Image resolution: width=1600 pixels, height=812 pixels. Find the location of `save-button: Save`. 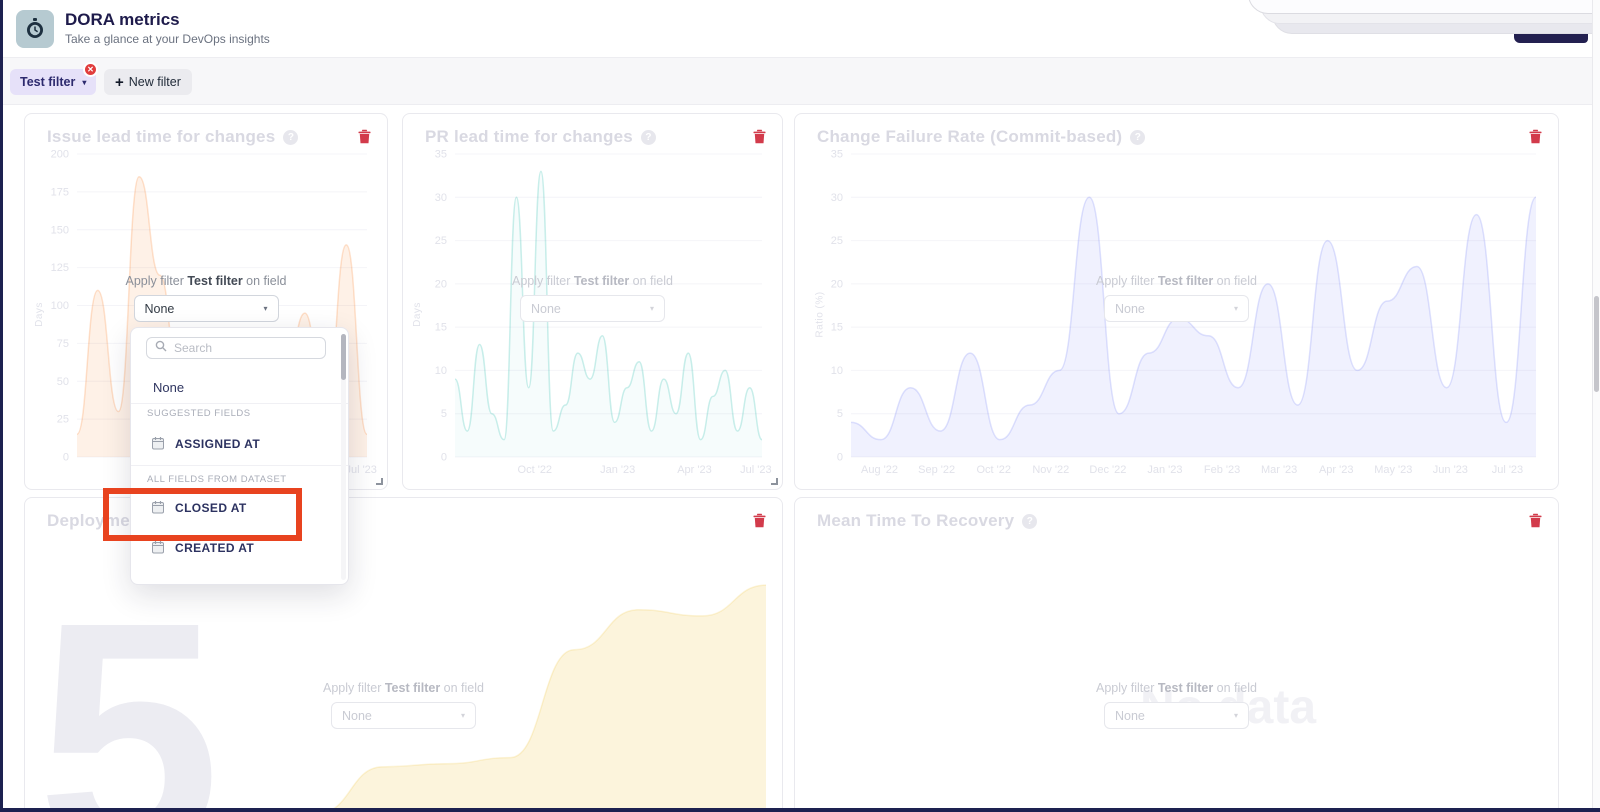

save-button: Save is located at coordinates (1551, 27).